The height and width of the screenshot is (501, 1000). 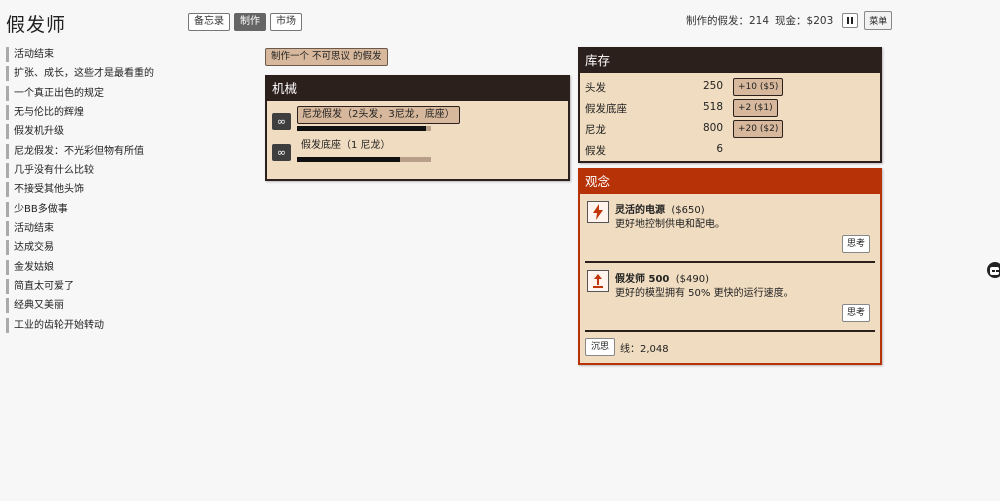 What do you see at coordinates (106, 74) in the screenshot?
I see `history-item: 扩张、成长，这些才是最看重的` at bounding box center [106, 74].